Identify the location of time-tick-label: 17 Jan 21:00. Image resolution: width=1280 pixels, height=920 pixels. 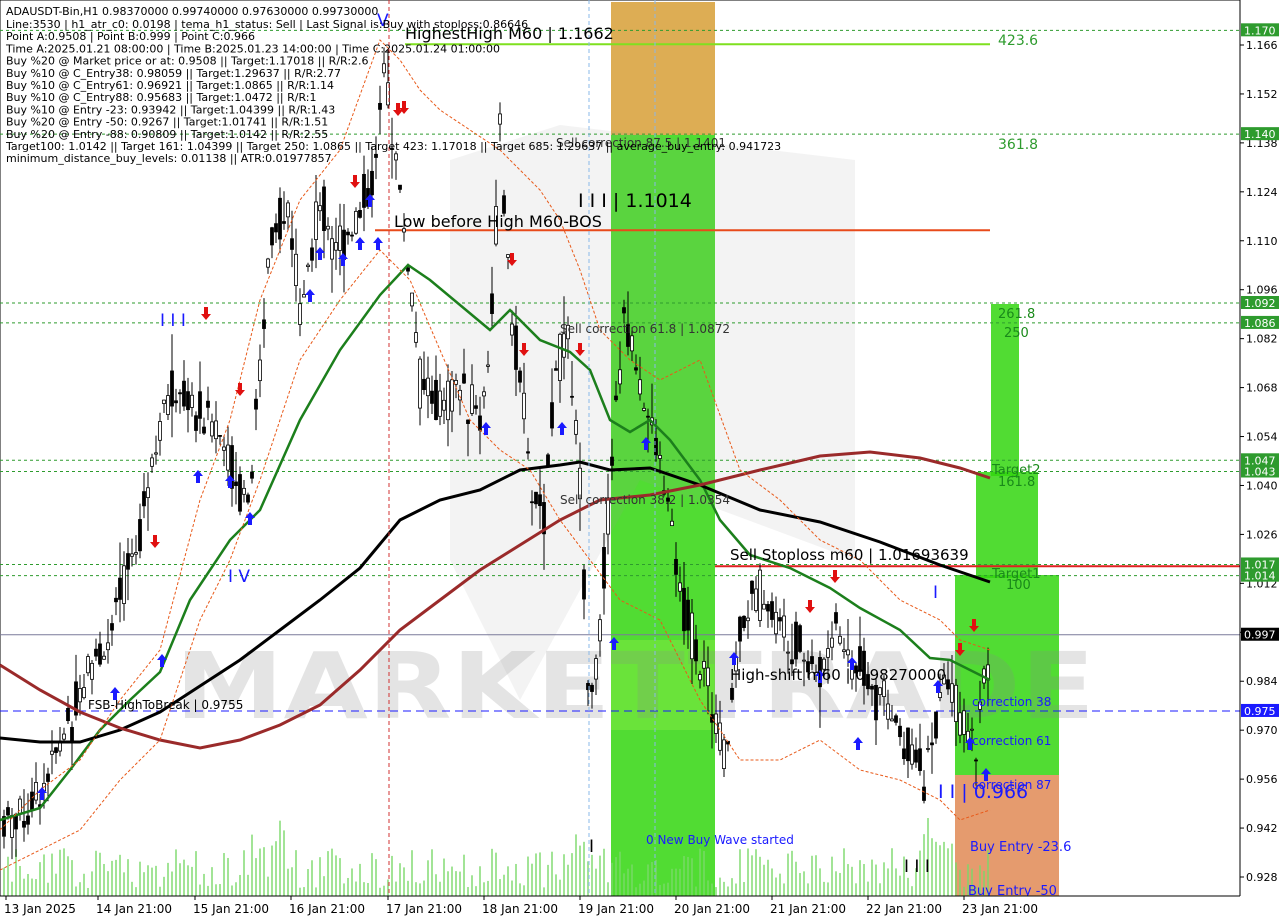
(424, 909).